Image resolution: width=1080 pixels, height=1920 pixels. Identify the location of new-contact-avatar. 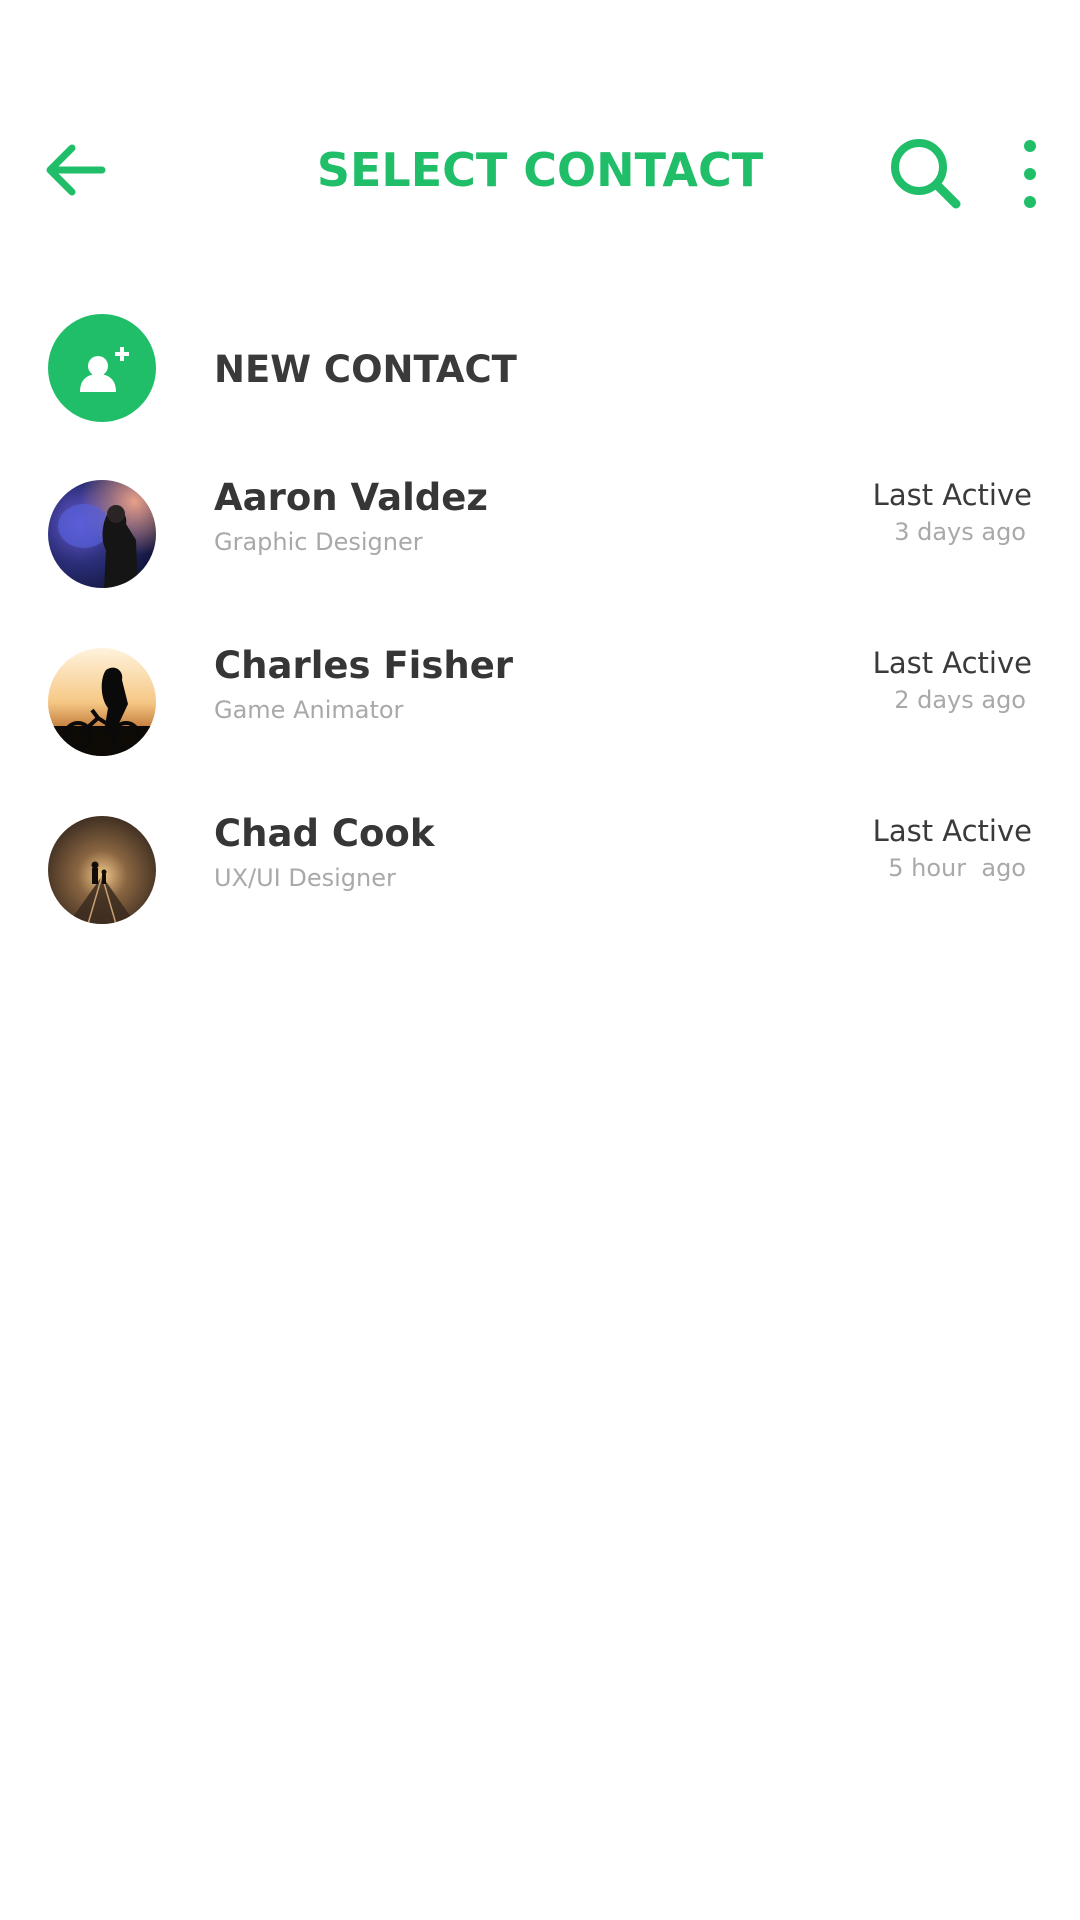
(102, 368).